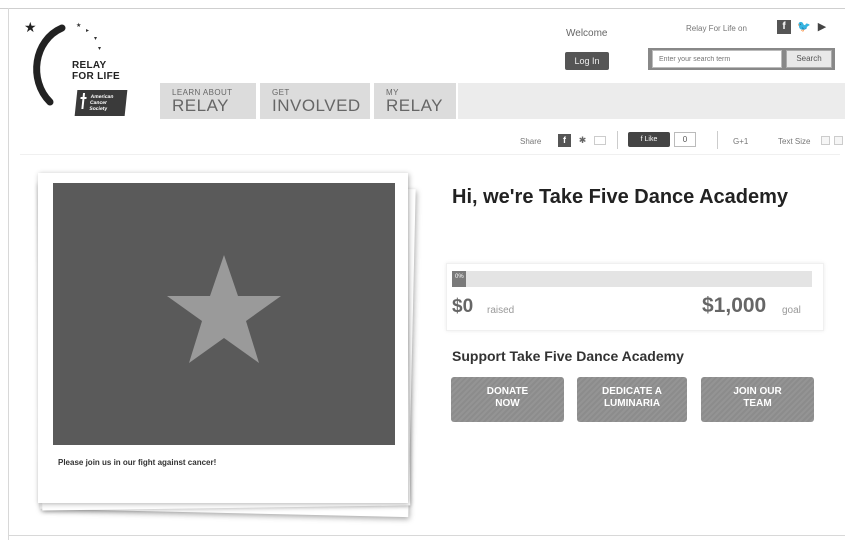  What do you see at coordinates (568, 356) in the screenshot?
I see `support-heading: Support Take Five Dance Academy` at bounding box center [568, 356].